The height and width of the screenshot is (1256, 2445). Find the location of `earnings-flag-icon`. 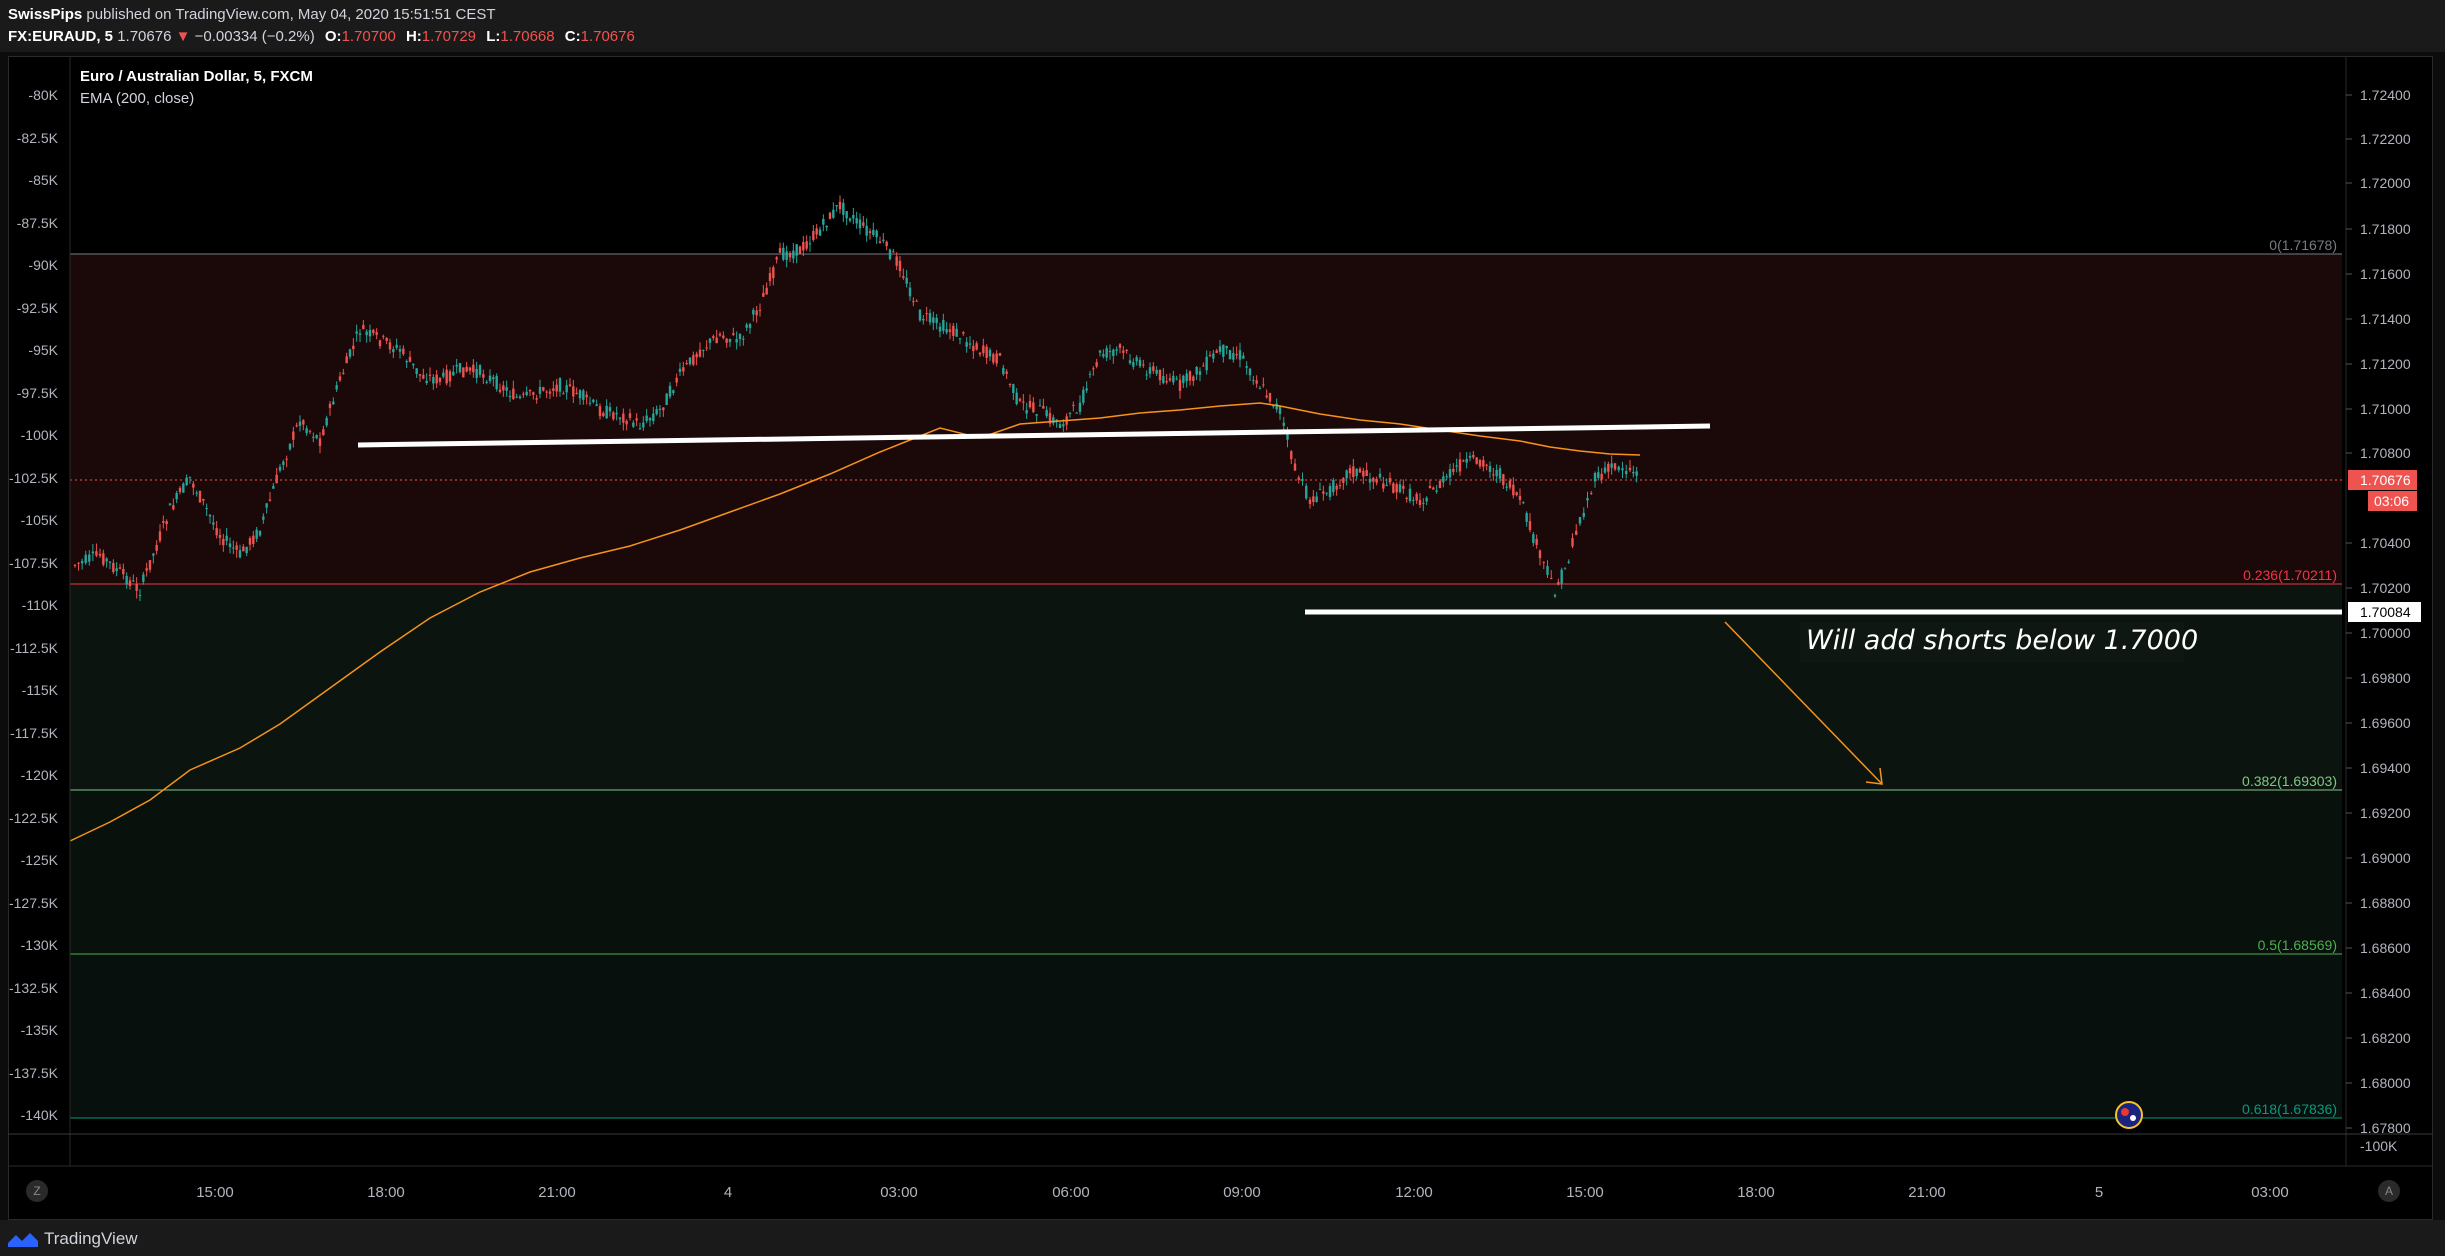

earnings-flag-icon is located at coordinates (2129, 1115).